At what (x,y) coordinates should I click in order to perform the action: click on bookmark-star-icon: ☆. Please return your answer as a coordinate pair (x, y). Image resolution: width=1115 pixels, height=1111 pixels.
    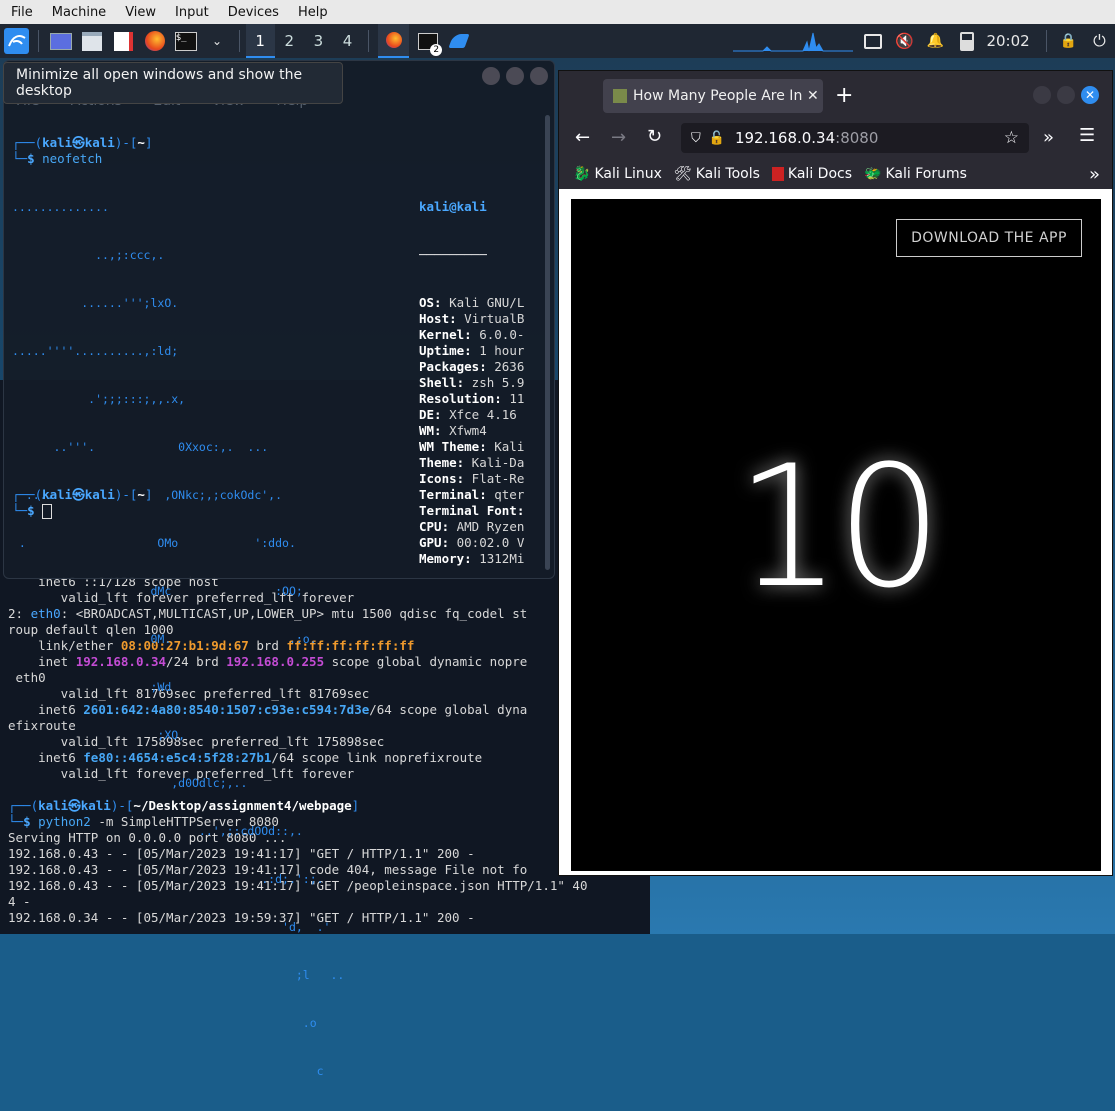
    Looking at the image, I should click on (1011, 138).